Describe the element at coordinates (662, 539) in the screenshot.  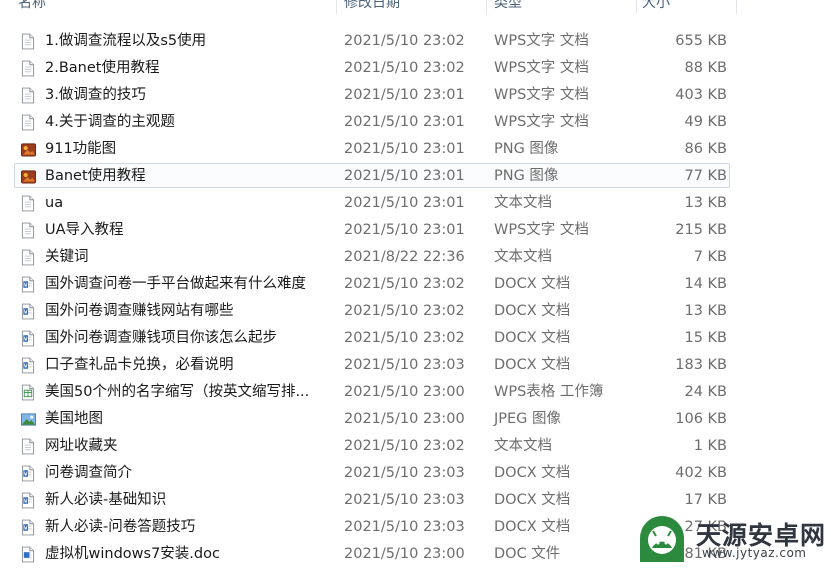
I see `android-logo-icon` at that location.